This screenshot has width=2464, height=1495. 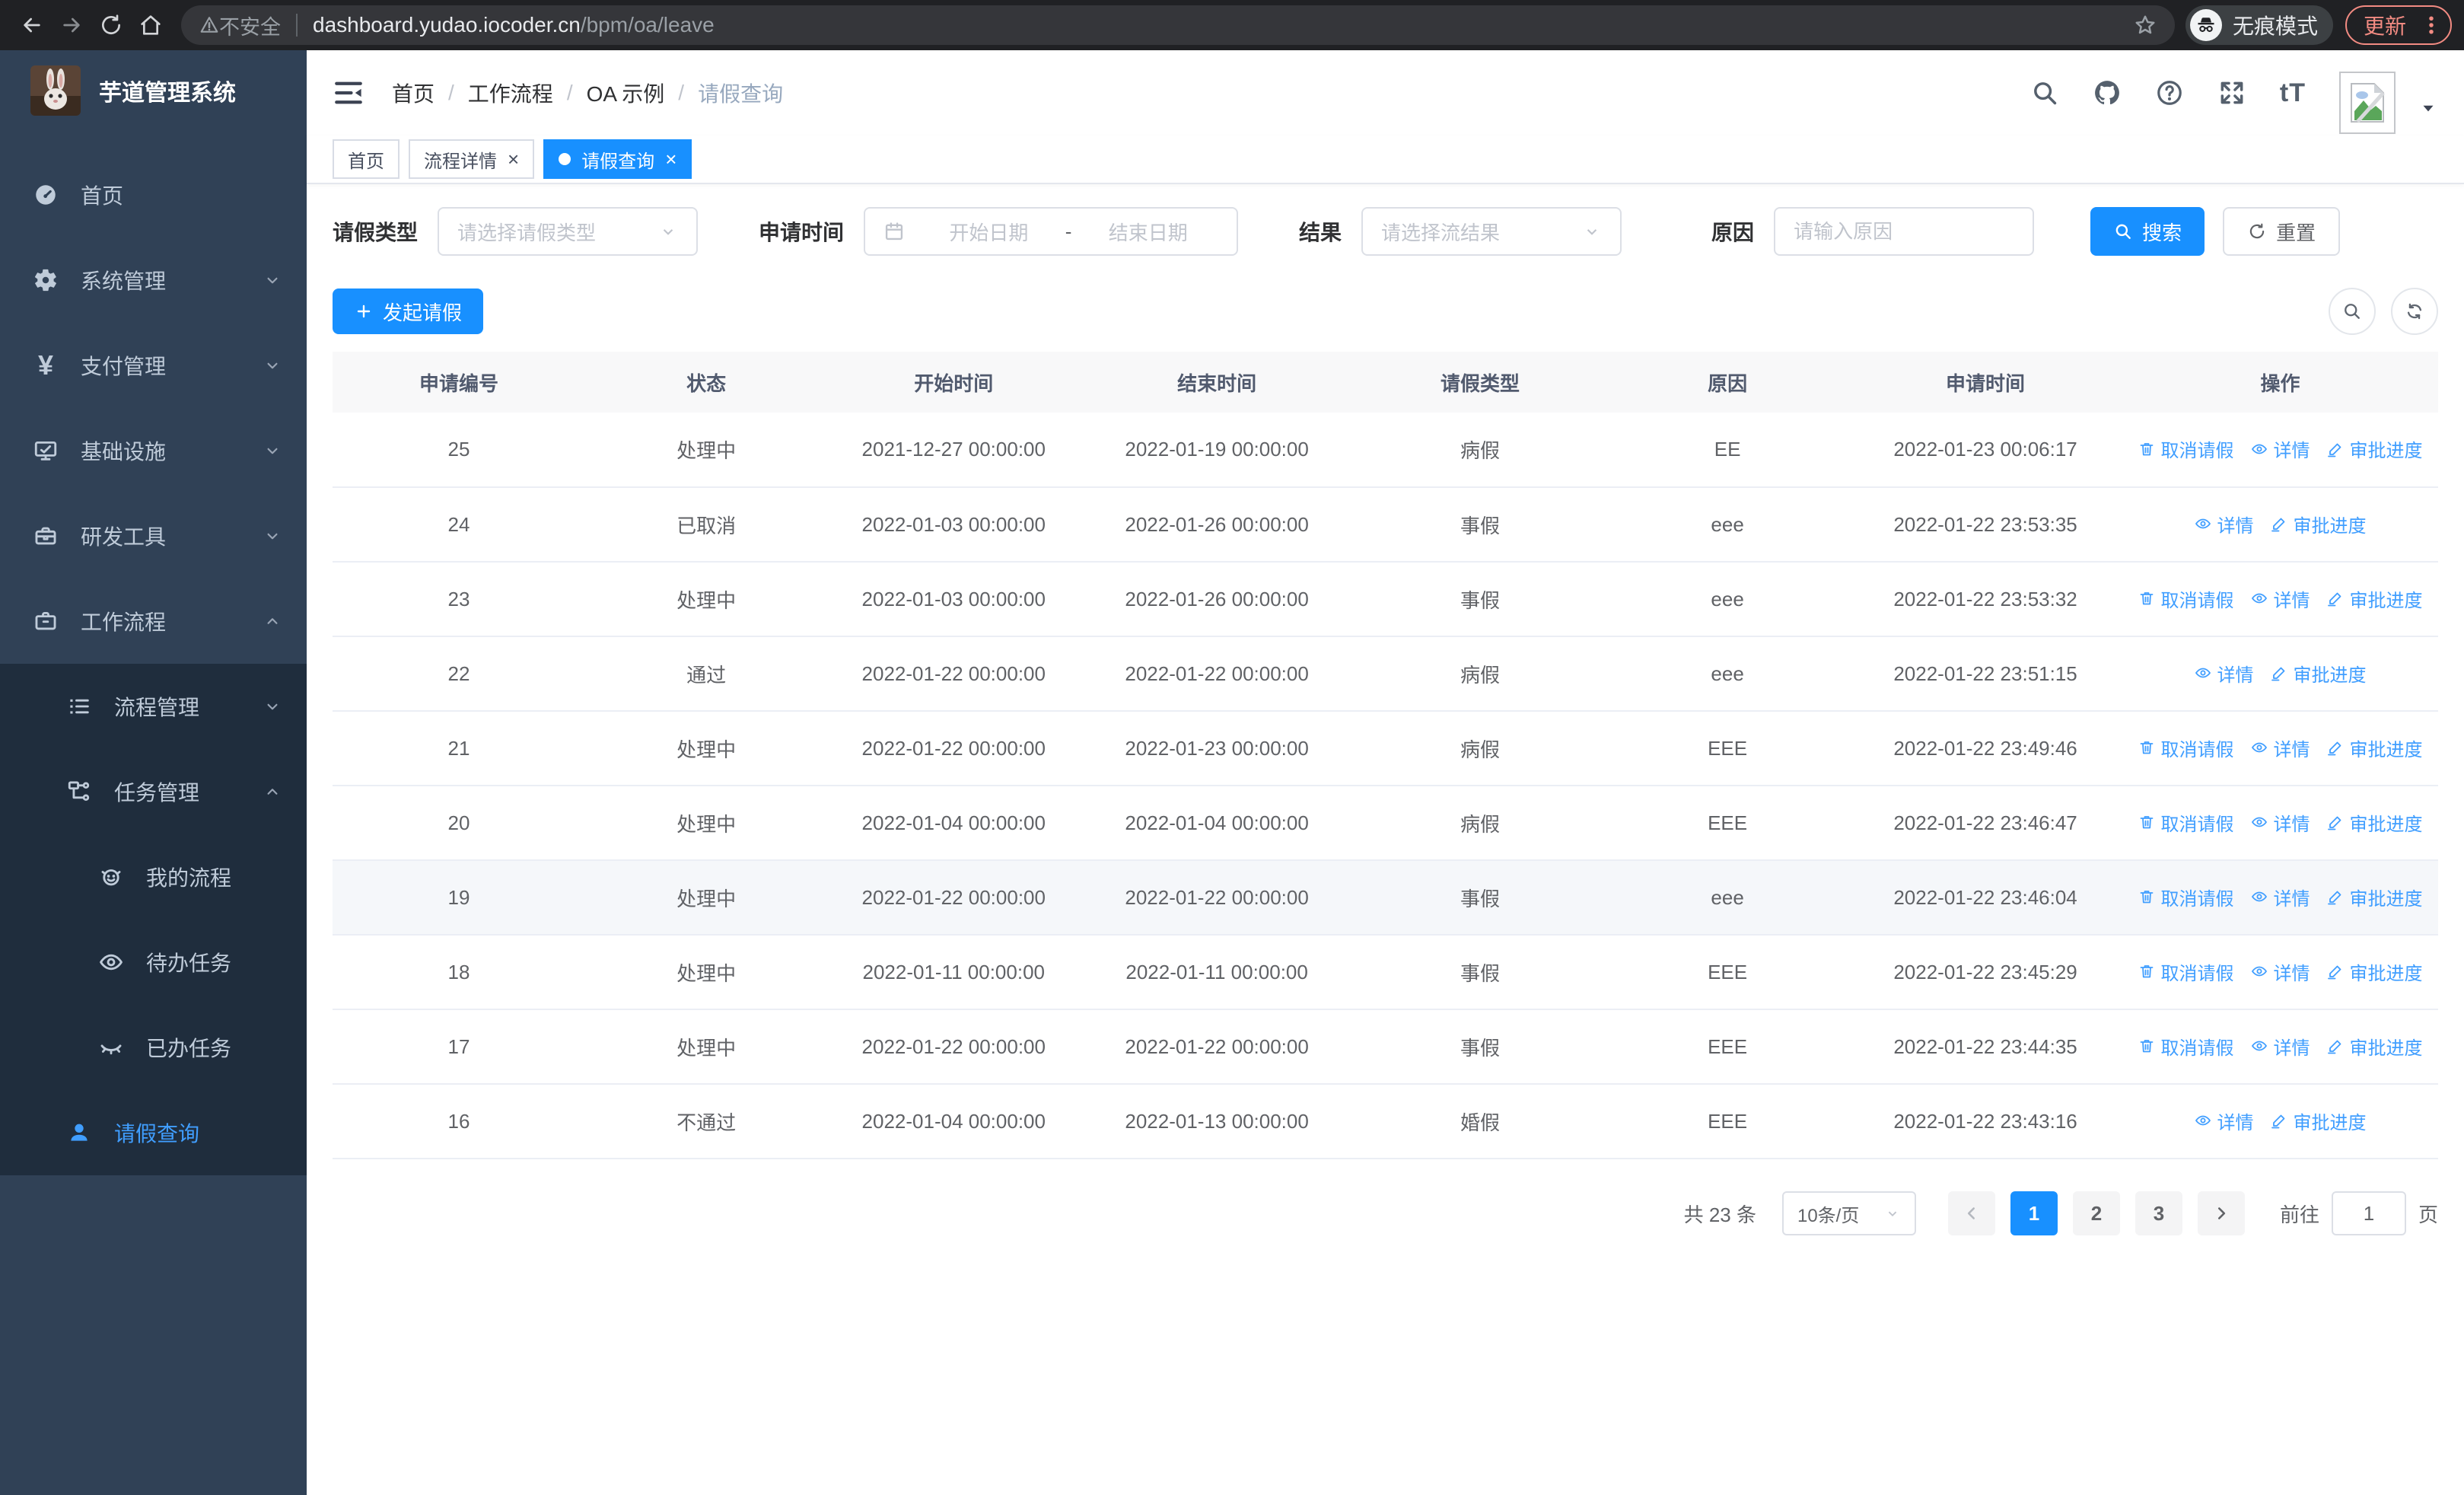 What do you see at coordinates (1971, 1213) in the screenshot?
I see `prev-page-button` at bounding box center [1971, 1213].